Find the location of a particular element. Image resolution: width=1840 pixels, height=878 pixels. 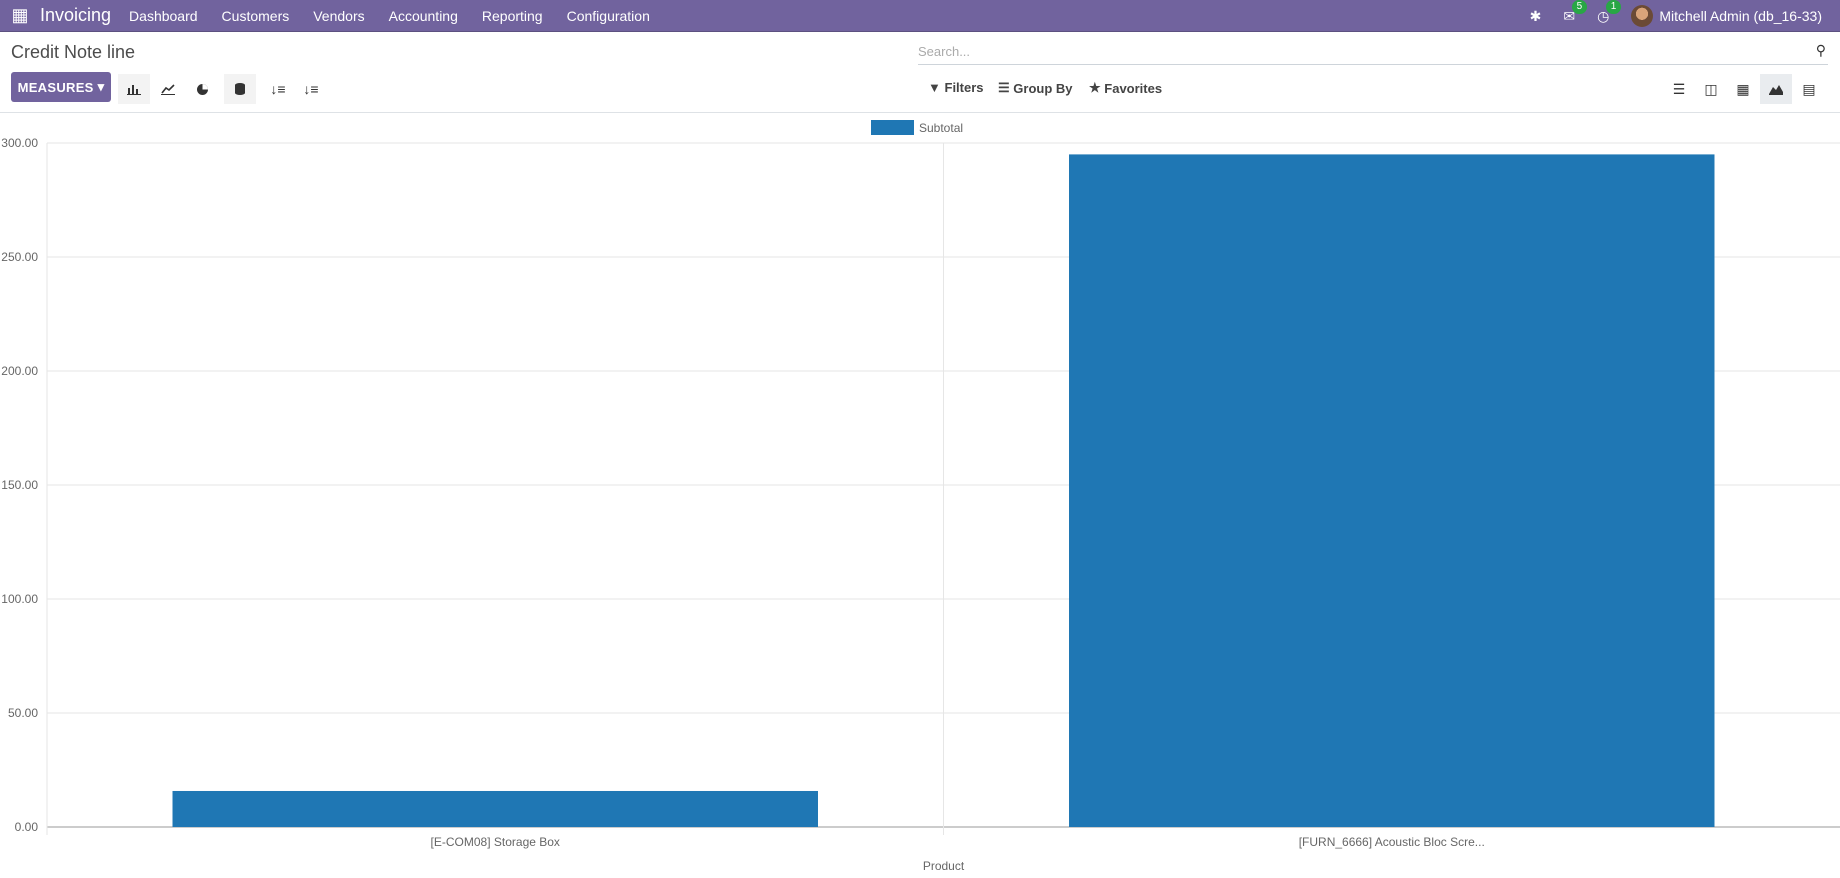

menu-accounting: Accounting is located at coordinates (423, 16).